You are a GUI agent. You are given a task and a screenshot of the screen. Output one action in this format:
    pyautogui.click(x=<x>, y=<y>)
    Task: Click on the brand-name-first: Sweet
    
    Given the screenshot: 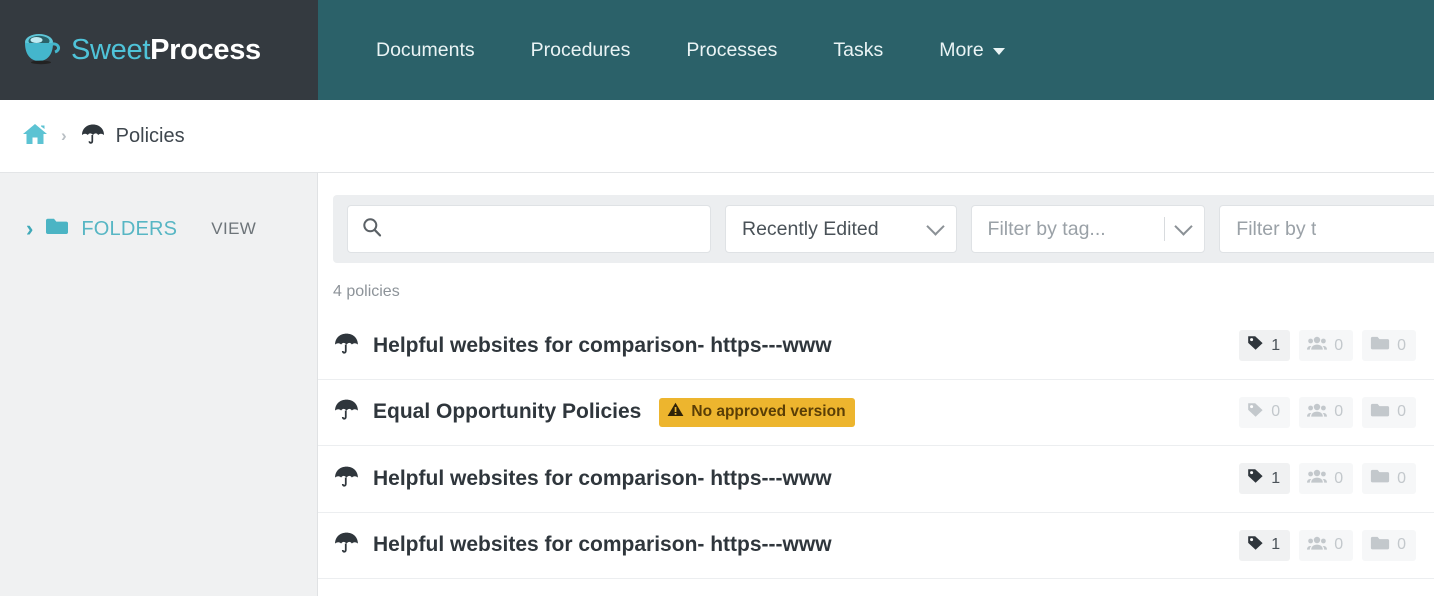 What is the action you would take?
    pyautogui.click(x=111, y=49)
    